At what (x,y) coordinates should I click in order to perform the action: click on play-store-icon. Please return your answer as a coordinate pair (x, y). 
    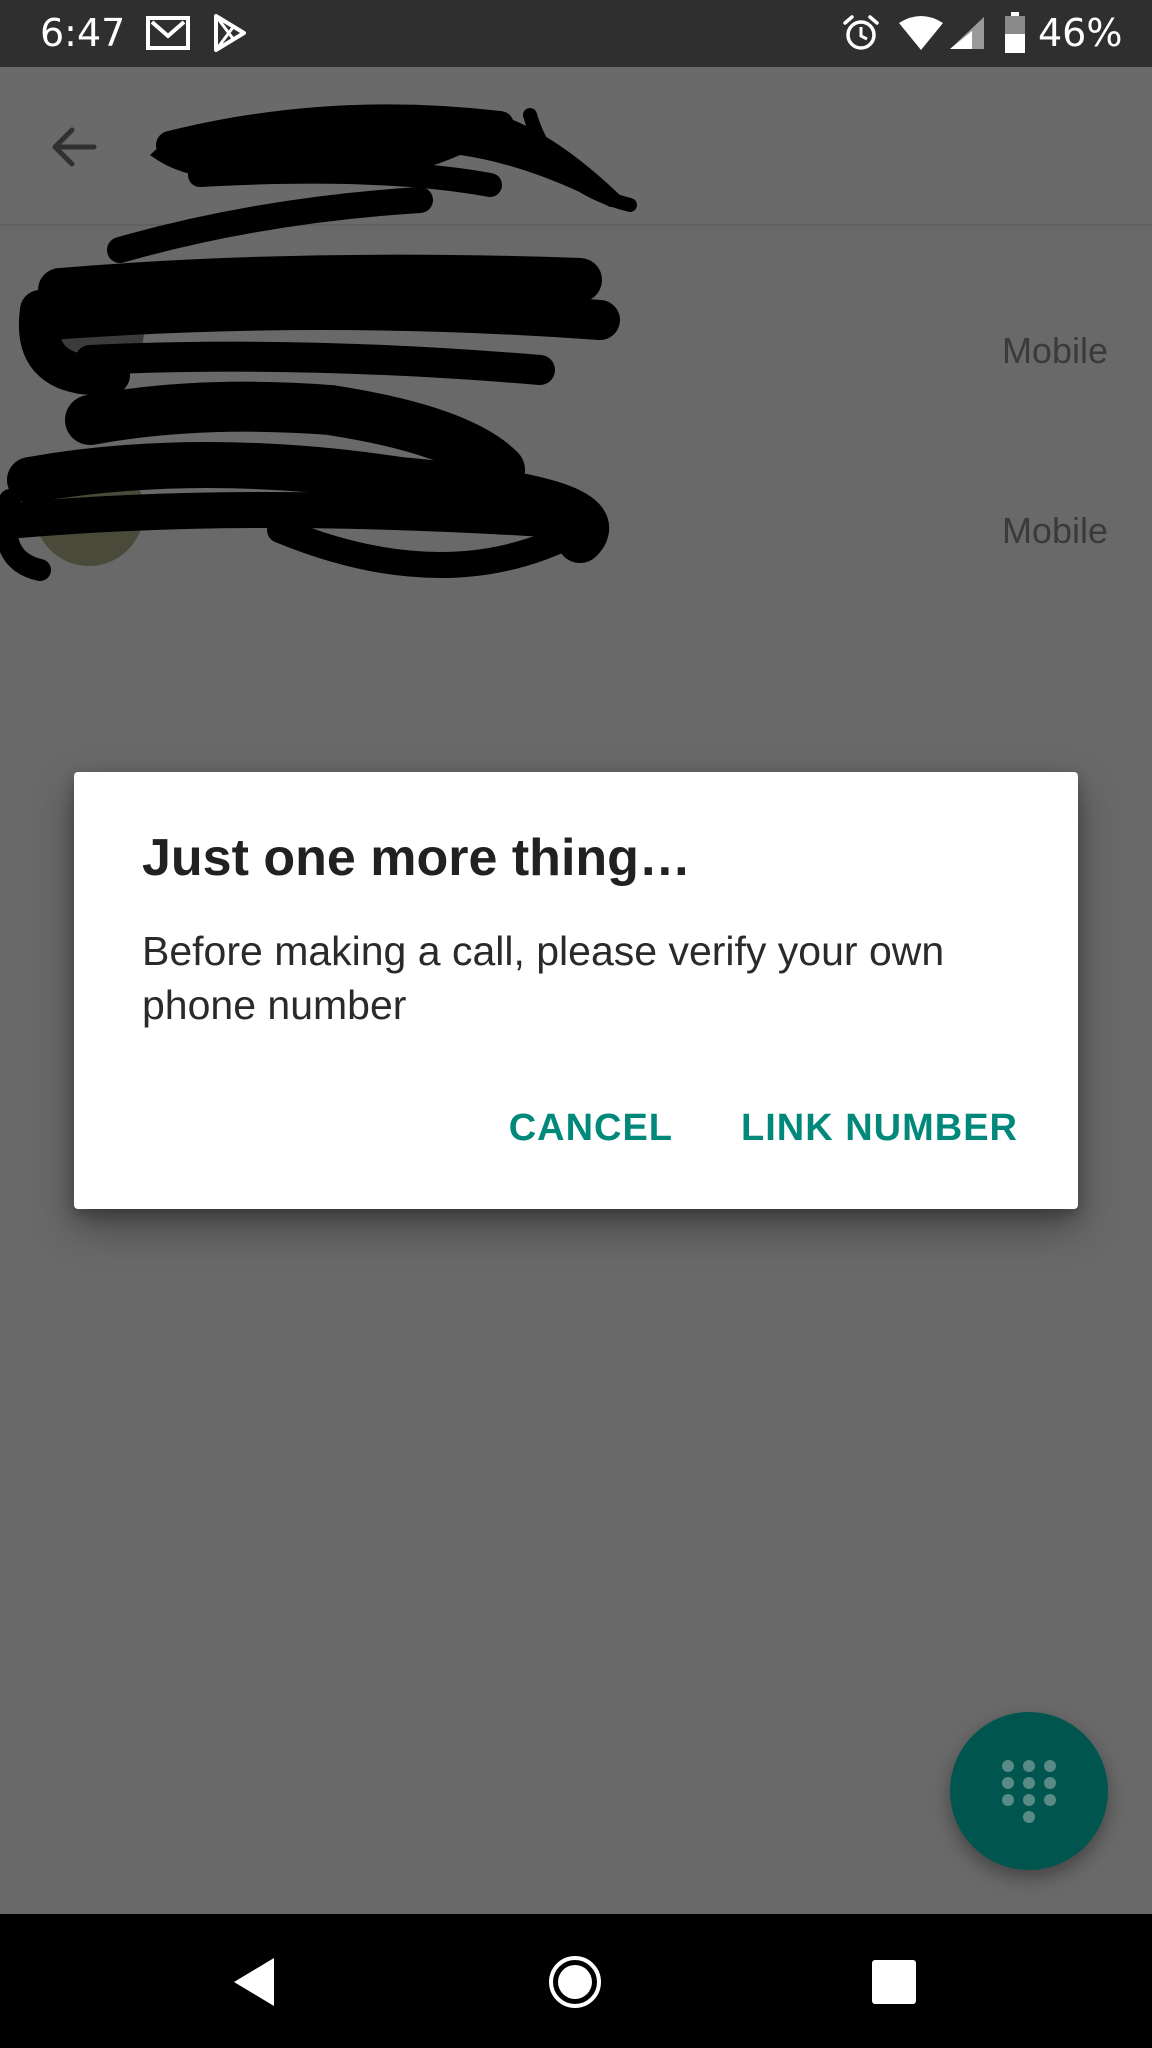
    Looking at the image, I should click on (230, 33).